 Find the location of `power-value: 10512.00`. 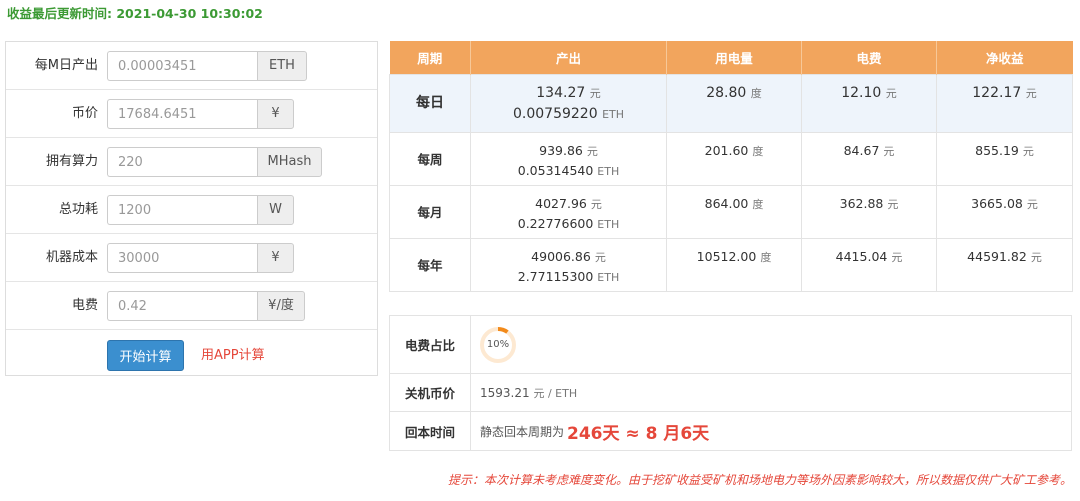

power-value: 10512.00 is located at coordinates (726, 256).